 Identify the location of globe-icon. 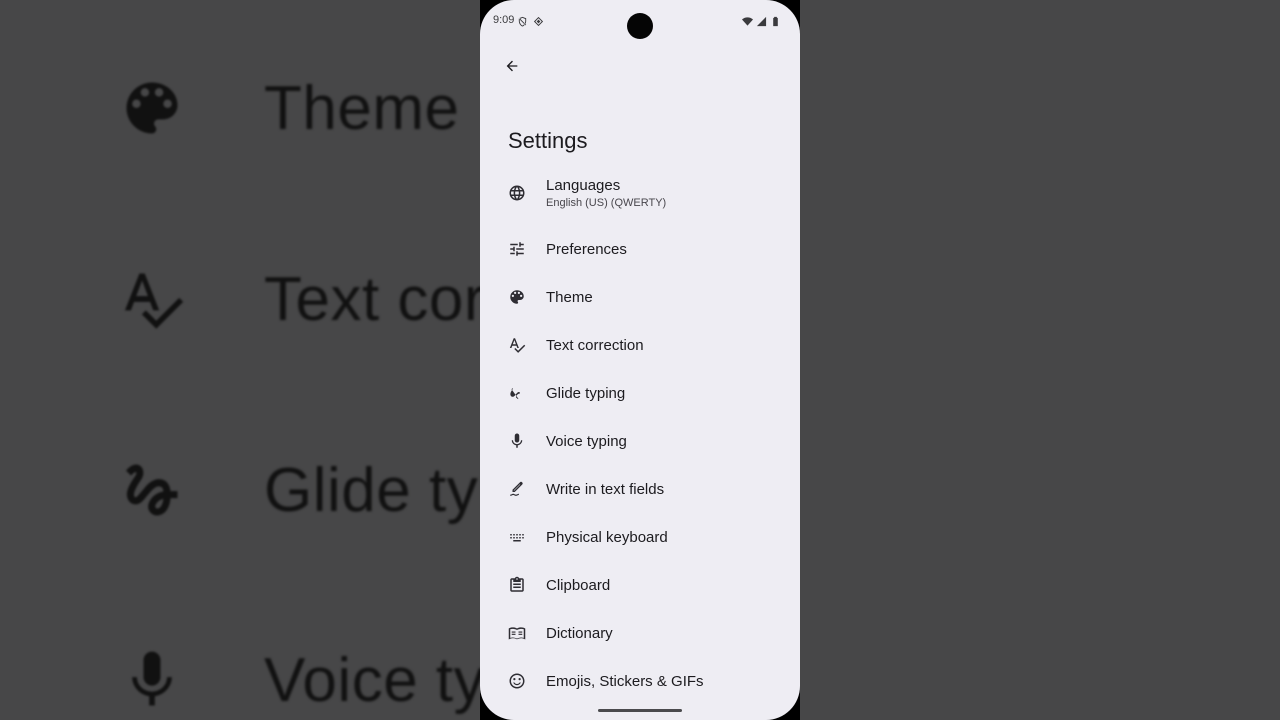
(517, 193).